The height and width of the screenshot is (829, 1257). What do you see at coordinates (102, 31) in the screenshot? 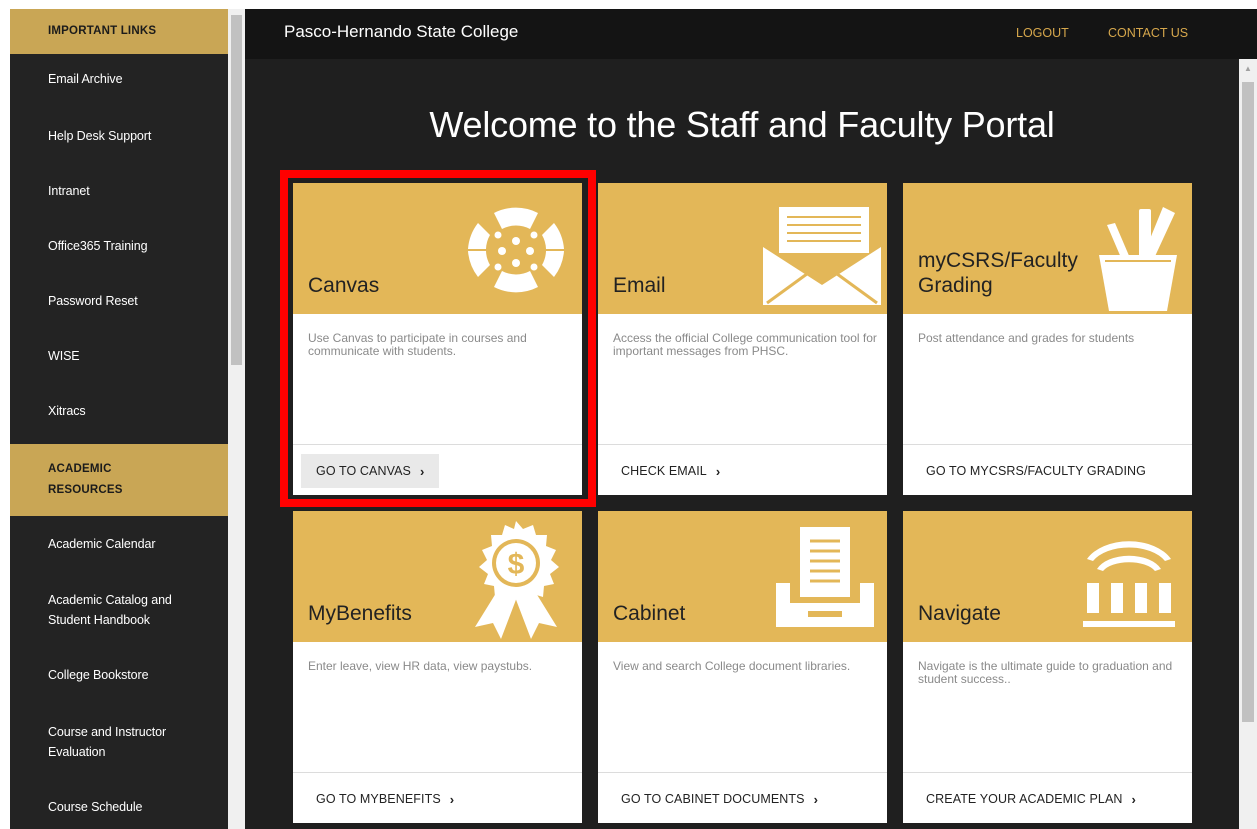
I see `sidebar-header-label: IMPORTANT LINKS` at bounding box center [102, 31].